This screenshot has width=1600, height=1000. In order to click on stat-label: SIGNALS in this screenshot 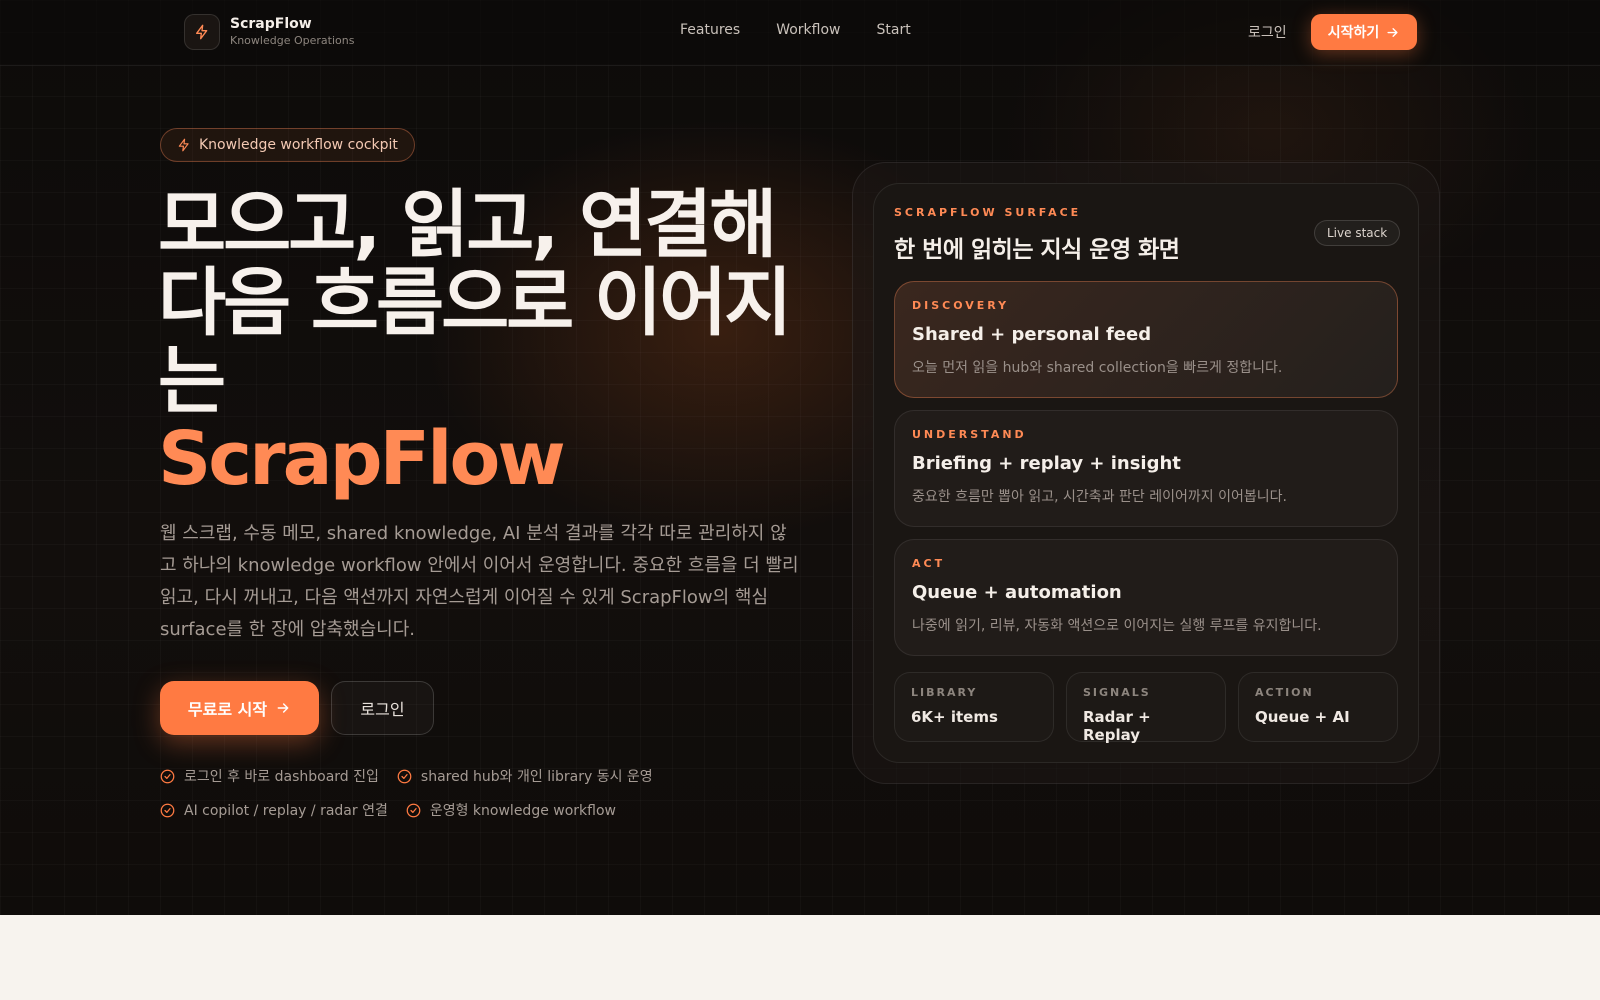, I will do `click(1117, 692)`.